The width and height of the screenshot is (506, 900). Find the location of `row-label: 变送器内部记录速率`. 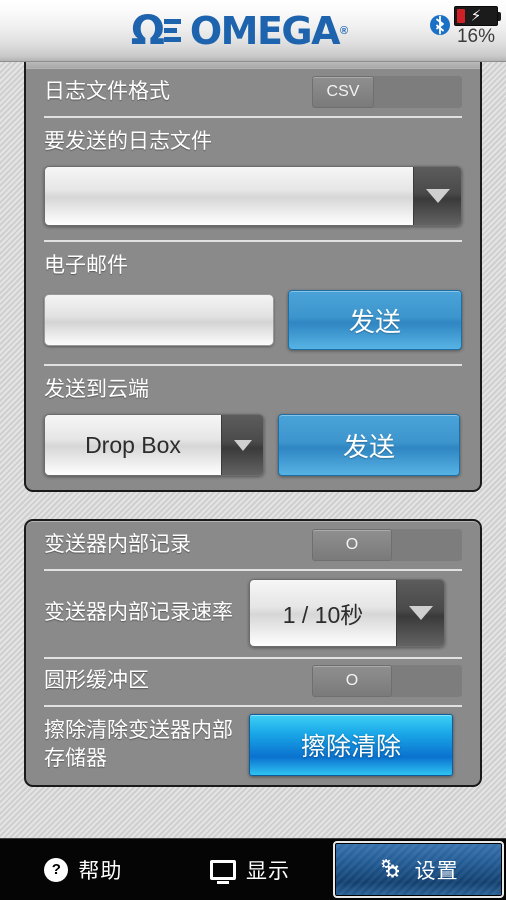

row-label: 变送器内部记录速率 is located at coordinates (138, 612).